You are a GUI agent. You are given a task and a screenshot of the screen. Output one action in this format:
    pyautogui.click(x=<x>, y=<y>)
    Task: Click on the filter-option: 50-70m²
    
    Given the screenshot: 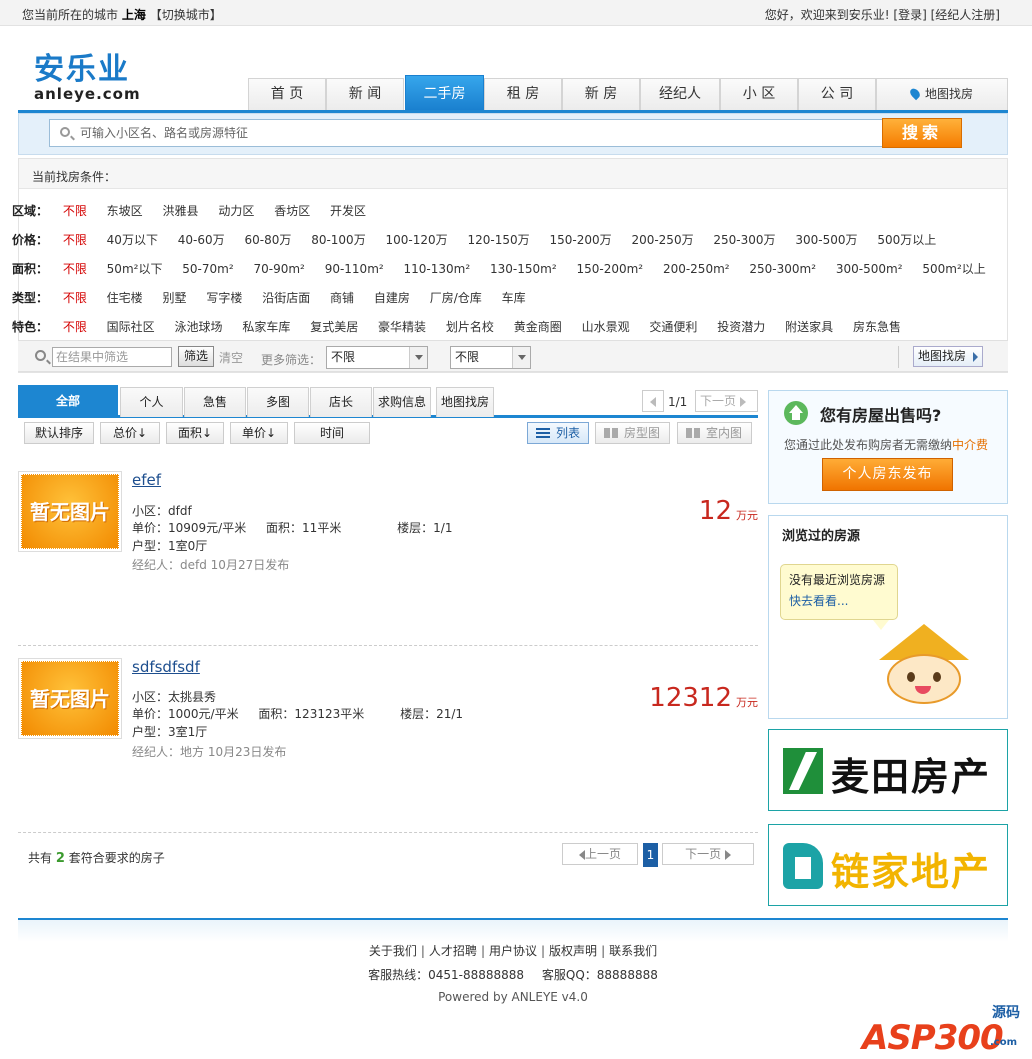 What is the action you would take?
    pyautogui.click(x=207, y=269)
    